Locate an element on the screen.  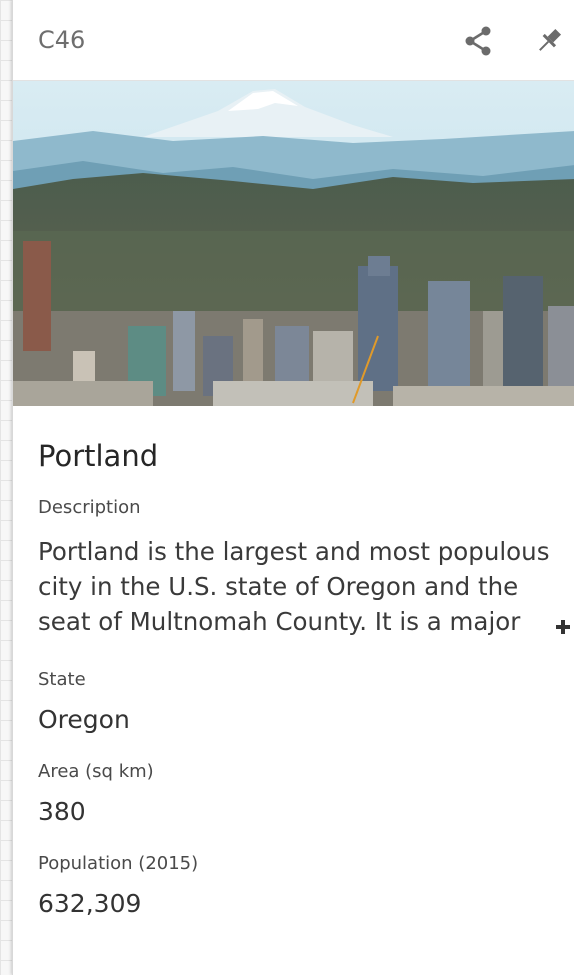
population-label: Population (2015) is located at coordinates (118, 863).